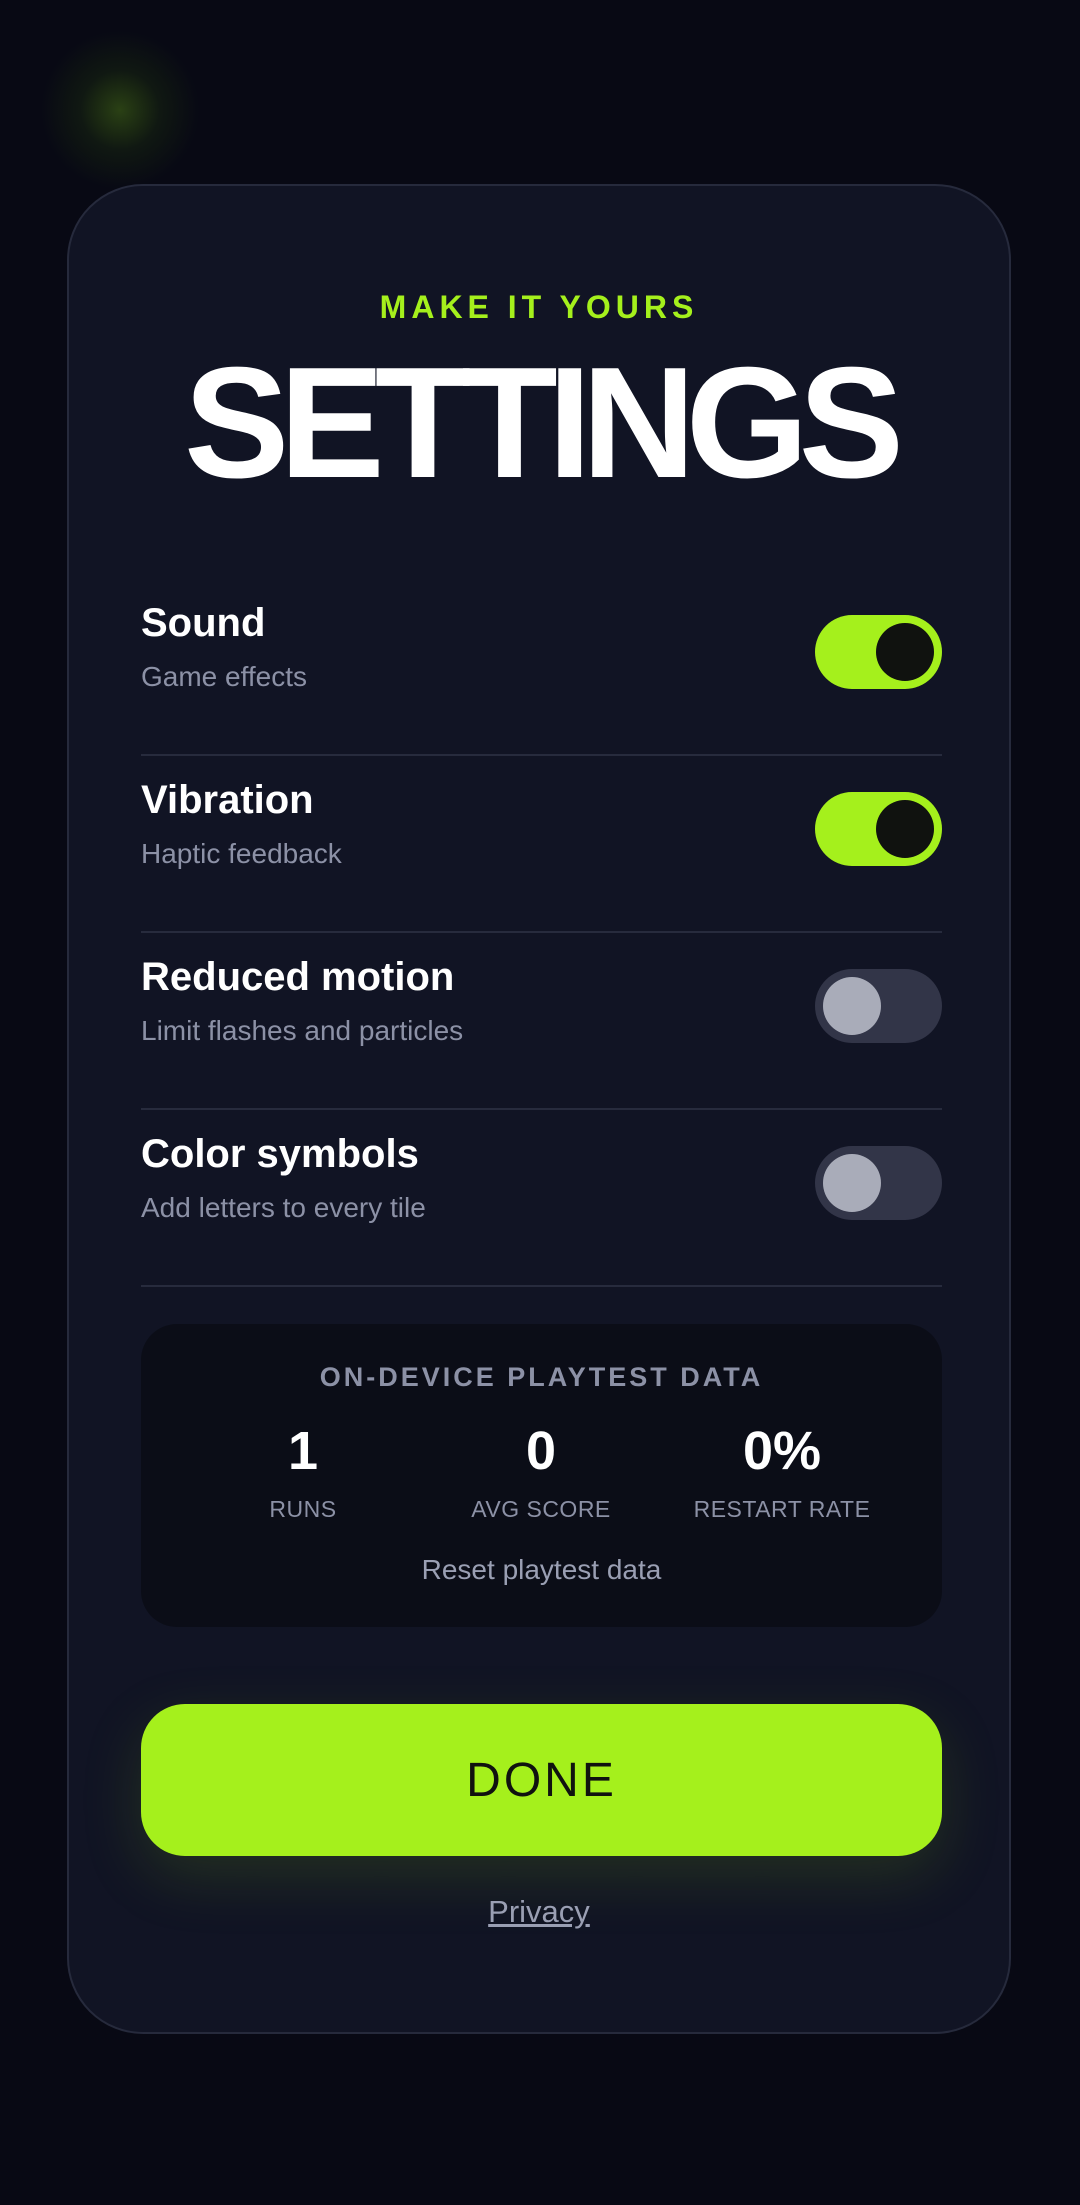  Describe the element at coordinates (541, 1509) in the screenshot. I see `stat-label: AVG SCORE` at that location.